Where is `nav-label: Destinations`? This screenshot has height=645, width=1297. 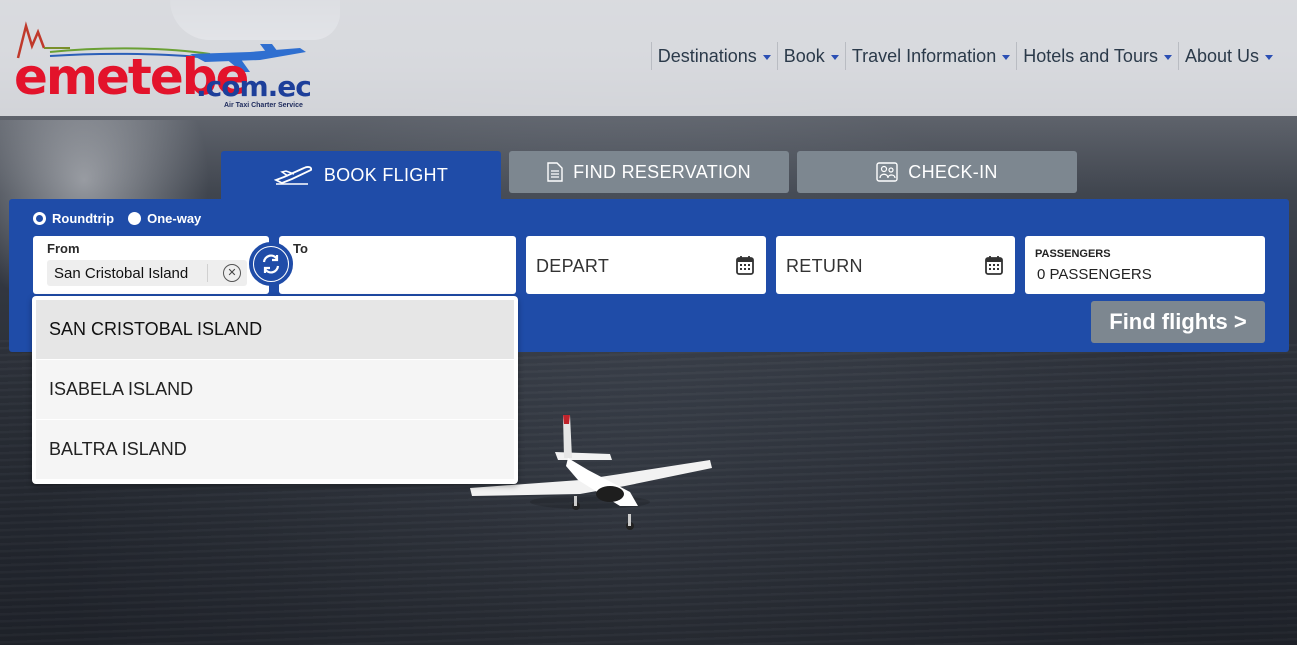 nav-label: Destinations is located at coordinates (707, 55).